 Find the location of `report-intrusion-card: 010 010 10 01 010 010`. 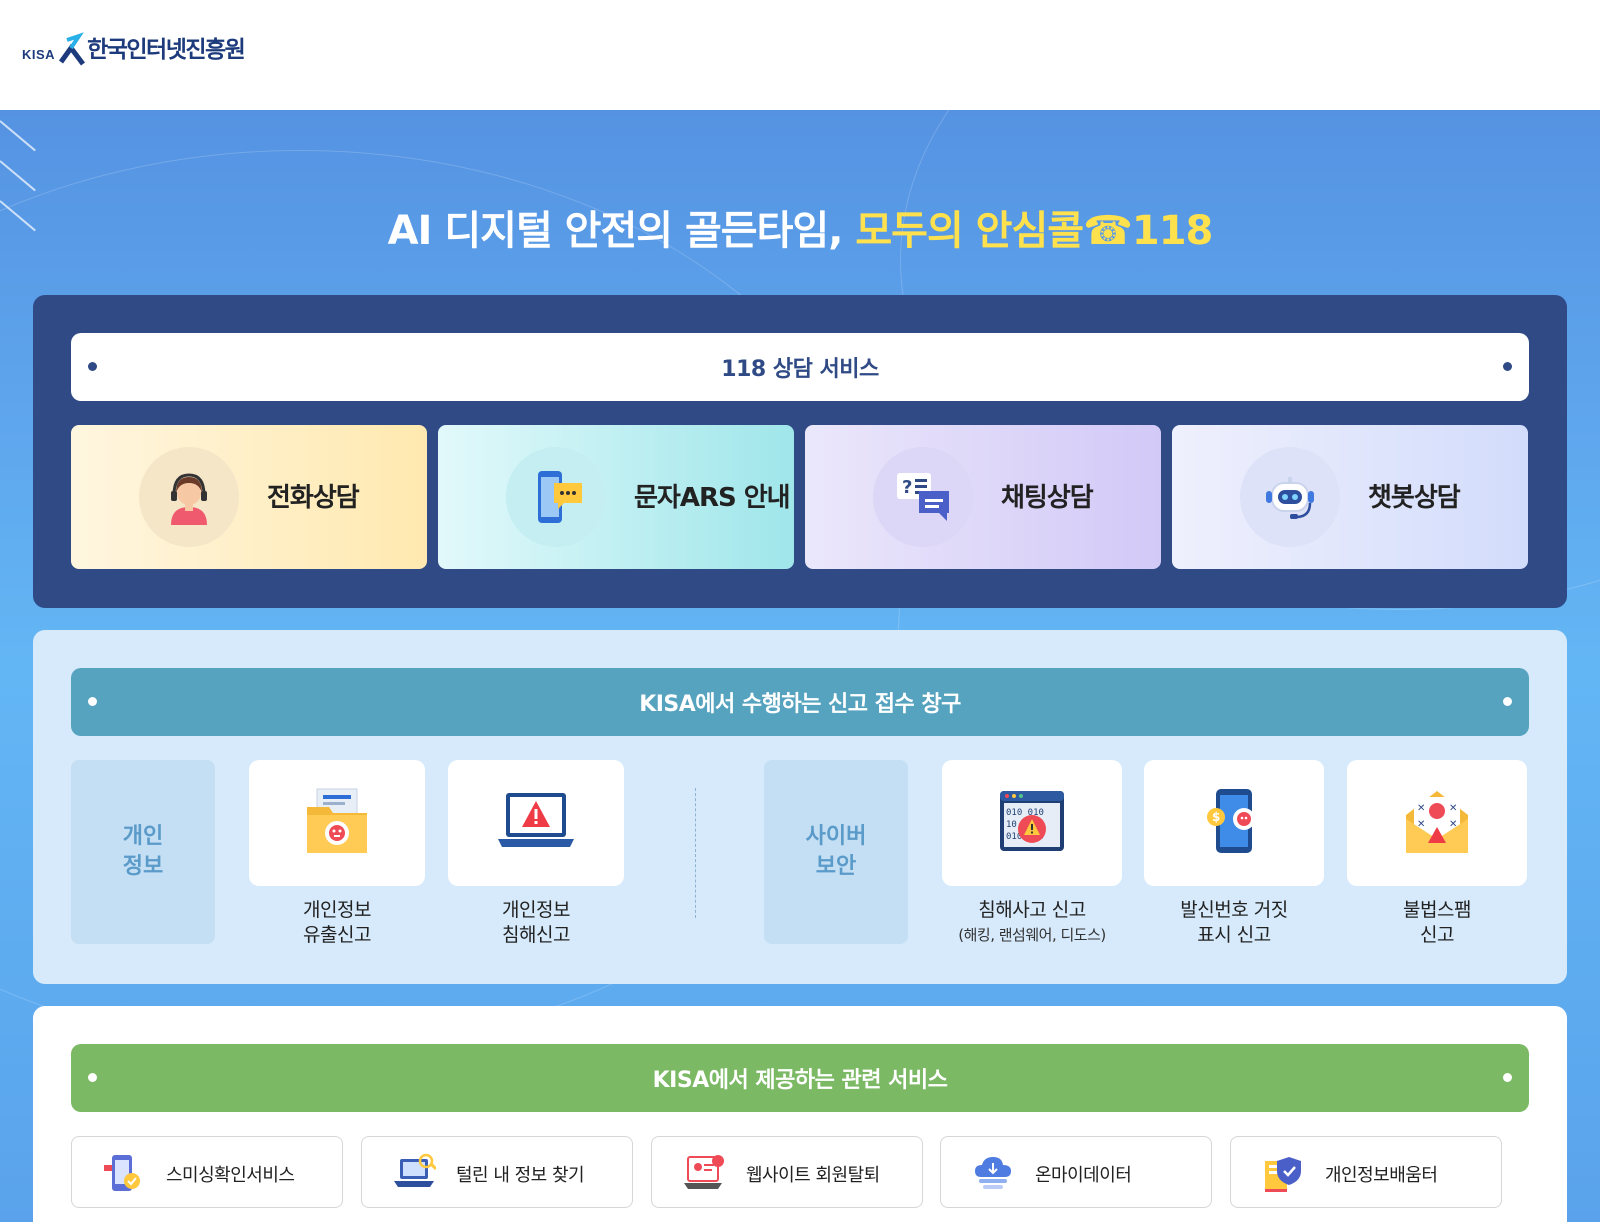

report-intrusion-card: 010 010 10 01 010 010 is located at coordinates (1032, 823).